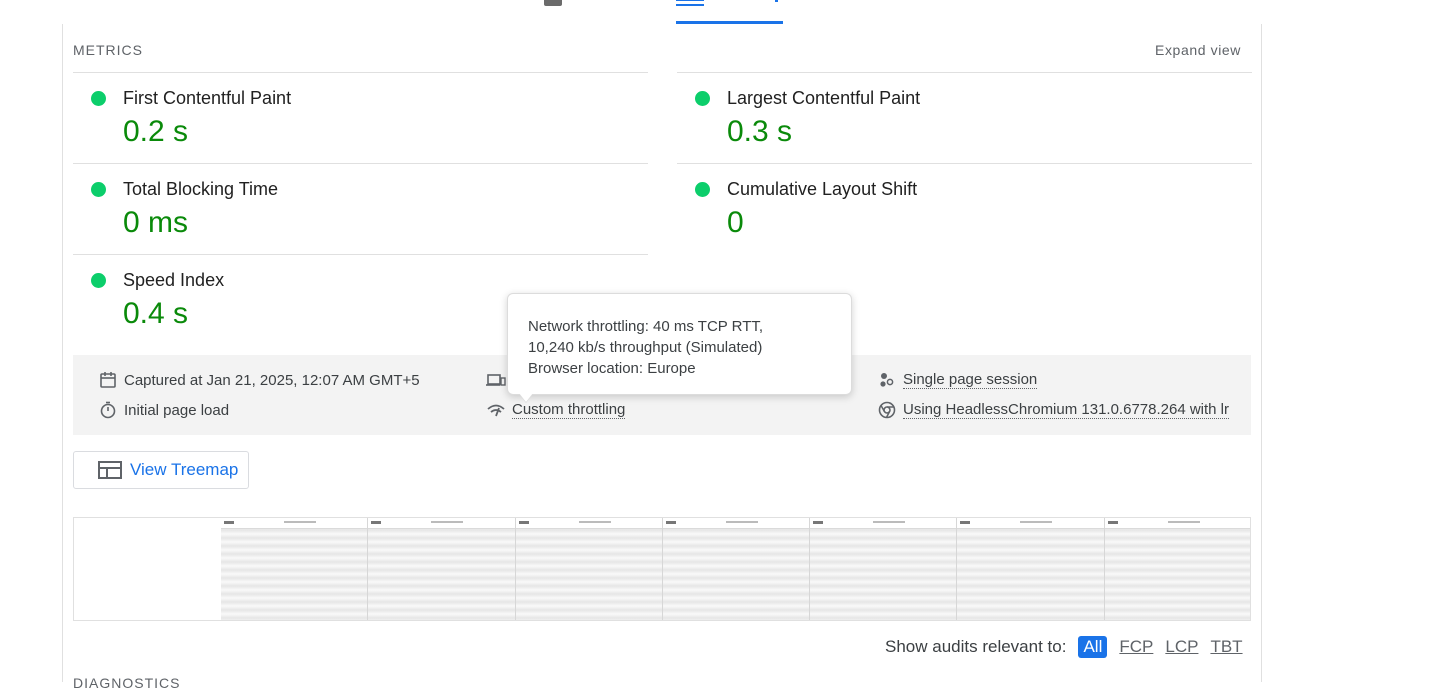 Image resolution: width=1435 pixels, height=691 pixels. What do you see at coordinates (887, 380) in the screenshot?
I see `people-icon` at bounding box center [887, 380].